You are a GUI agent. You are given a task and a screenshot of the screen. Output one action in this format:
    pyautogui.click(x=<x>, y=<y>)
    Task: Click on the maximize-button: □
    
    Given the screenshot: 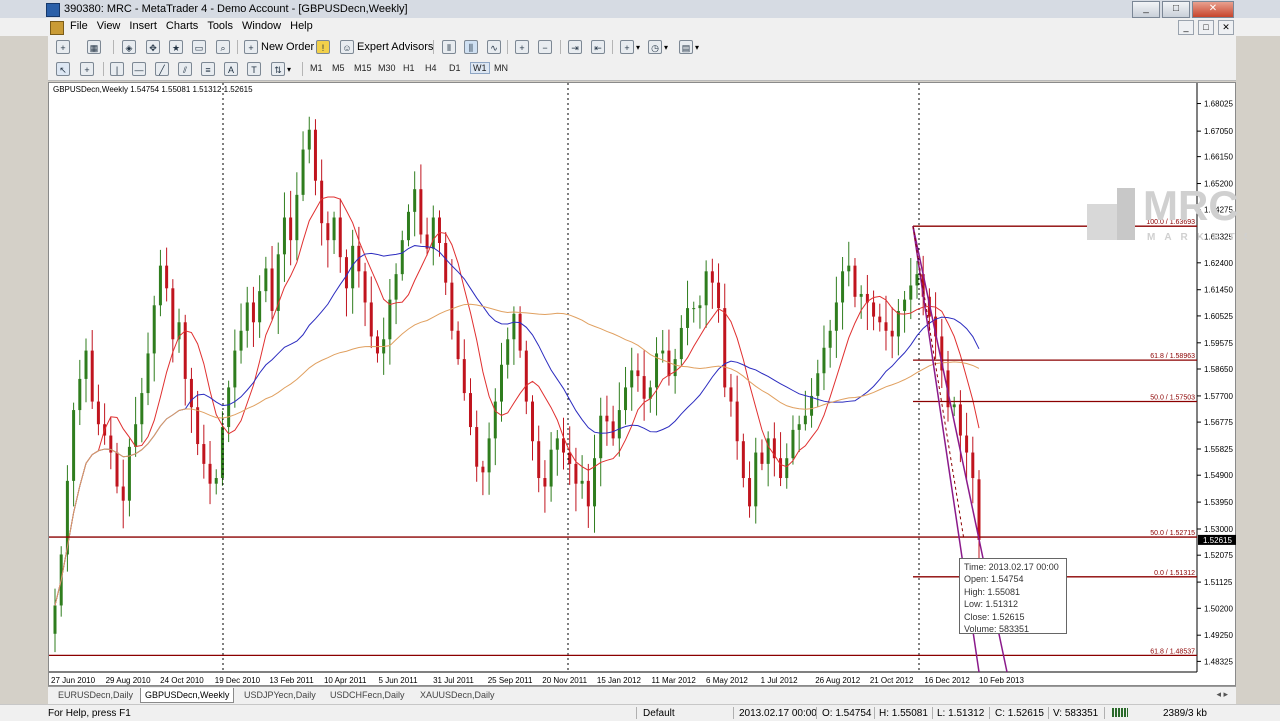 What is the action you would take?
    pyautogui.click(x=1176, y=9)
    